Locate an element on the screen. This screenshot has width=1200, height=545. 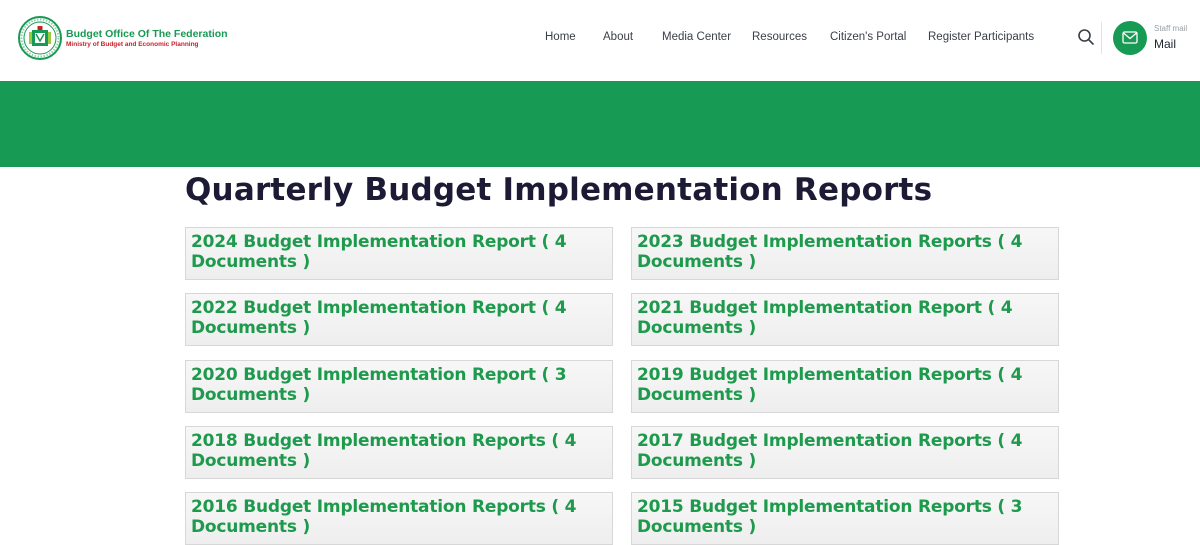
ministry-name: Ministry of Budget and Economic Planning is located at coordinates (132, 44).